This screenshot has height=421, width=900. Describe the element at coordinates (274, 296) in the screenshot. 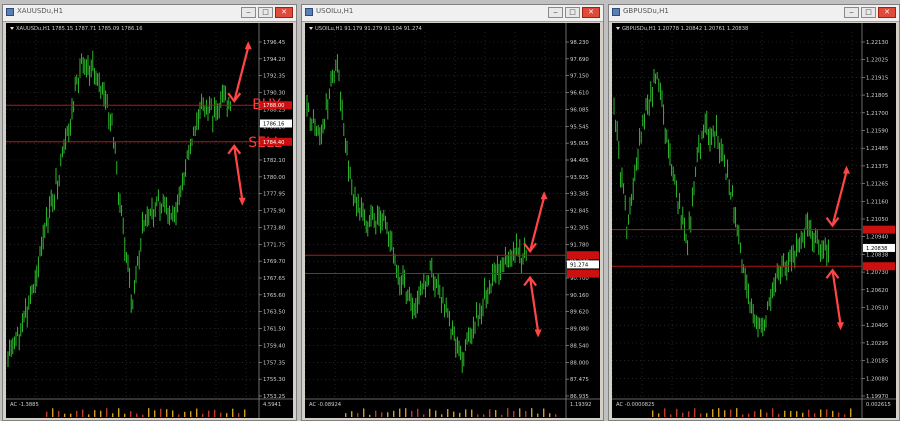

I see `price-axis-label: 1765.60` at that location.